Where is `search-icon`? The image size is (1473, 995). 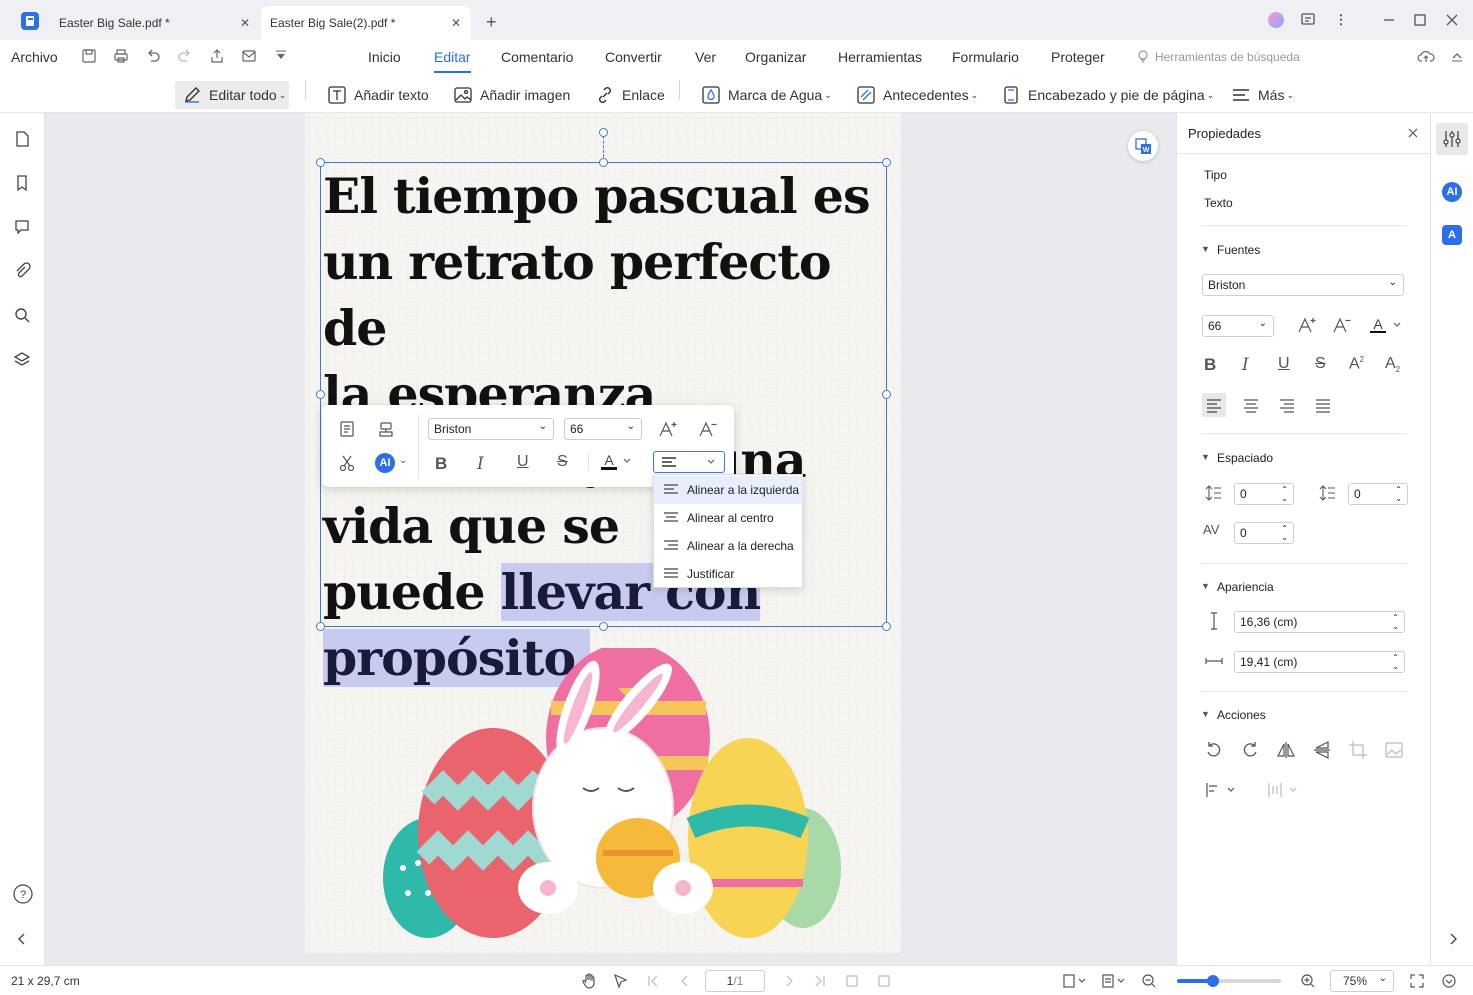
search-icon is located at coordinates (22, 315).